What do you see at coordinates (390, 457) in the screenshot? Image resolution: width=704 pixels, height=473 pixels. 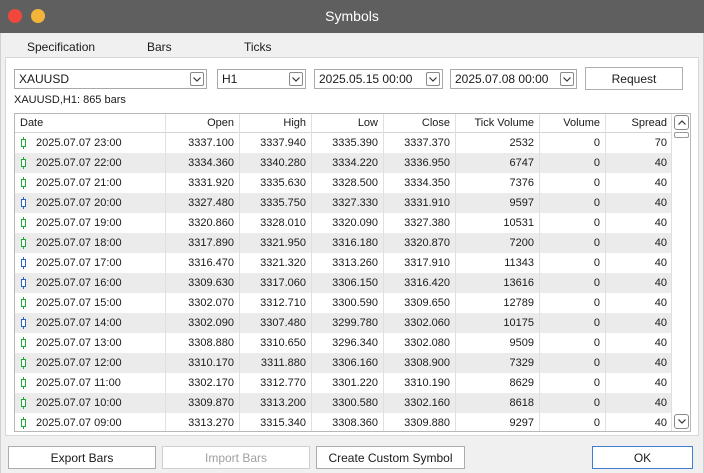 I see `create-custom-symbol-button: Create Custom Symbol` at bounding box center [390, 457].